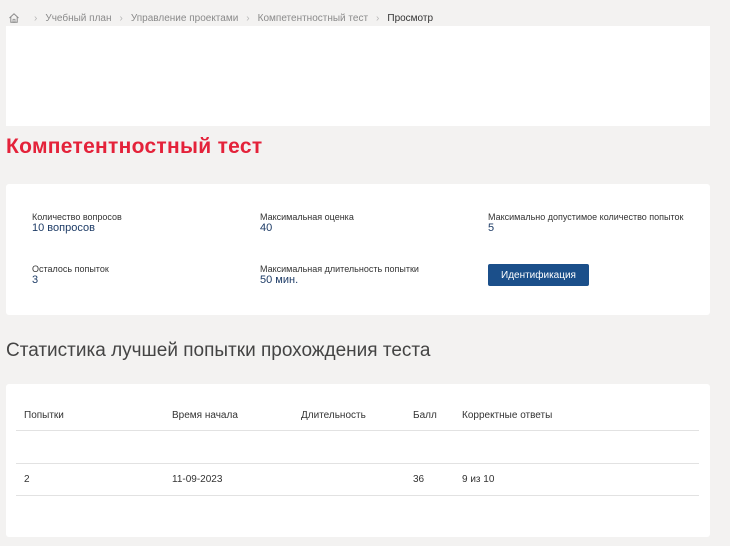  I want to click on questions-count-value: 10 вопросов, so click(63, 228).